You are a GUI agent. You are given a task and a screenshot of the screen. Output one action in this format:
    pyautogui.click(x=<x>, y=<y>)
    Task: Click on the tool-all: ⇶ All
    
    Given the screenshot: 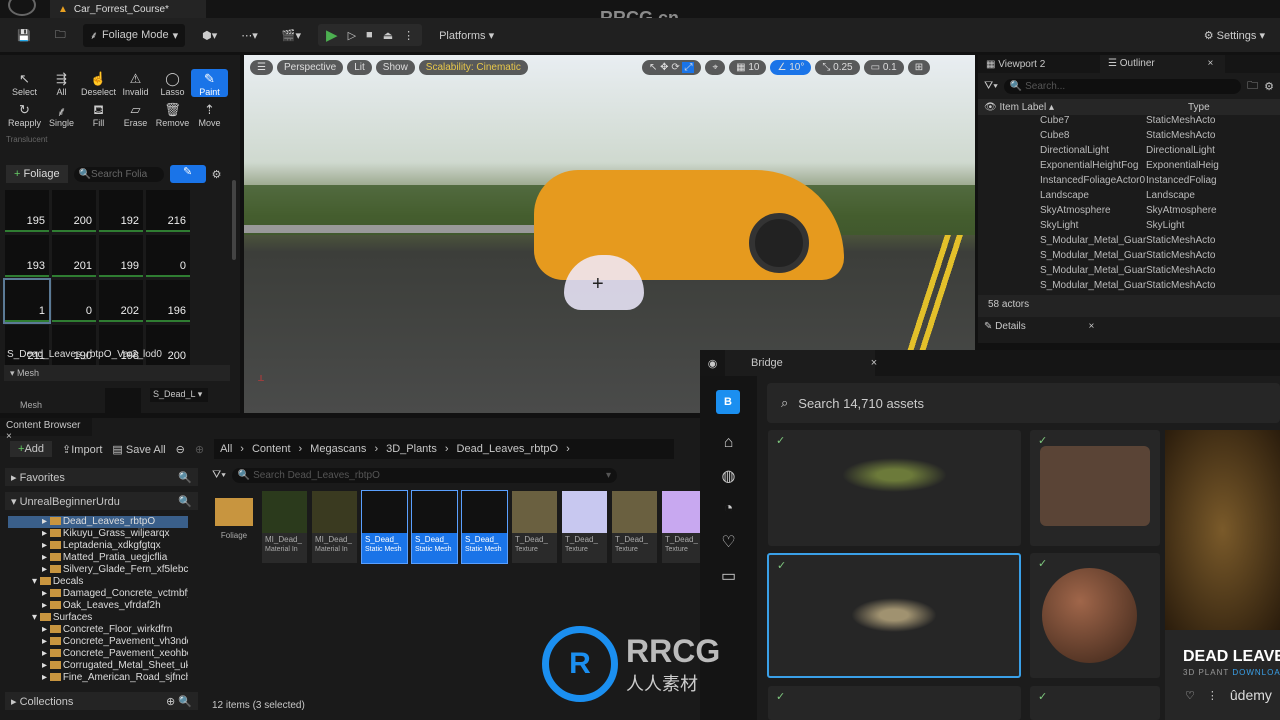 What is the action you would take?
    pyautogui.click(x=61, y=83)
    